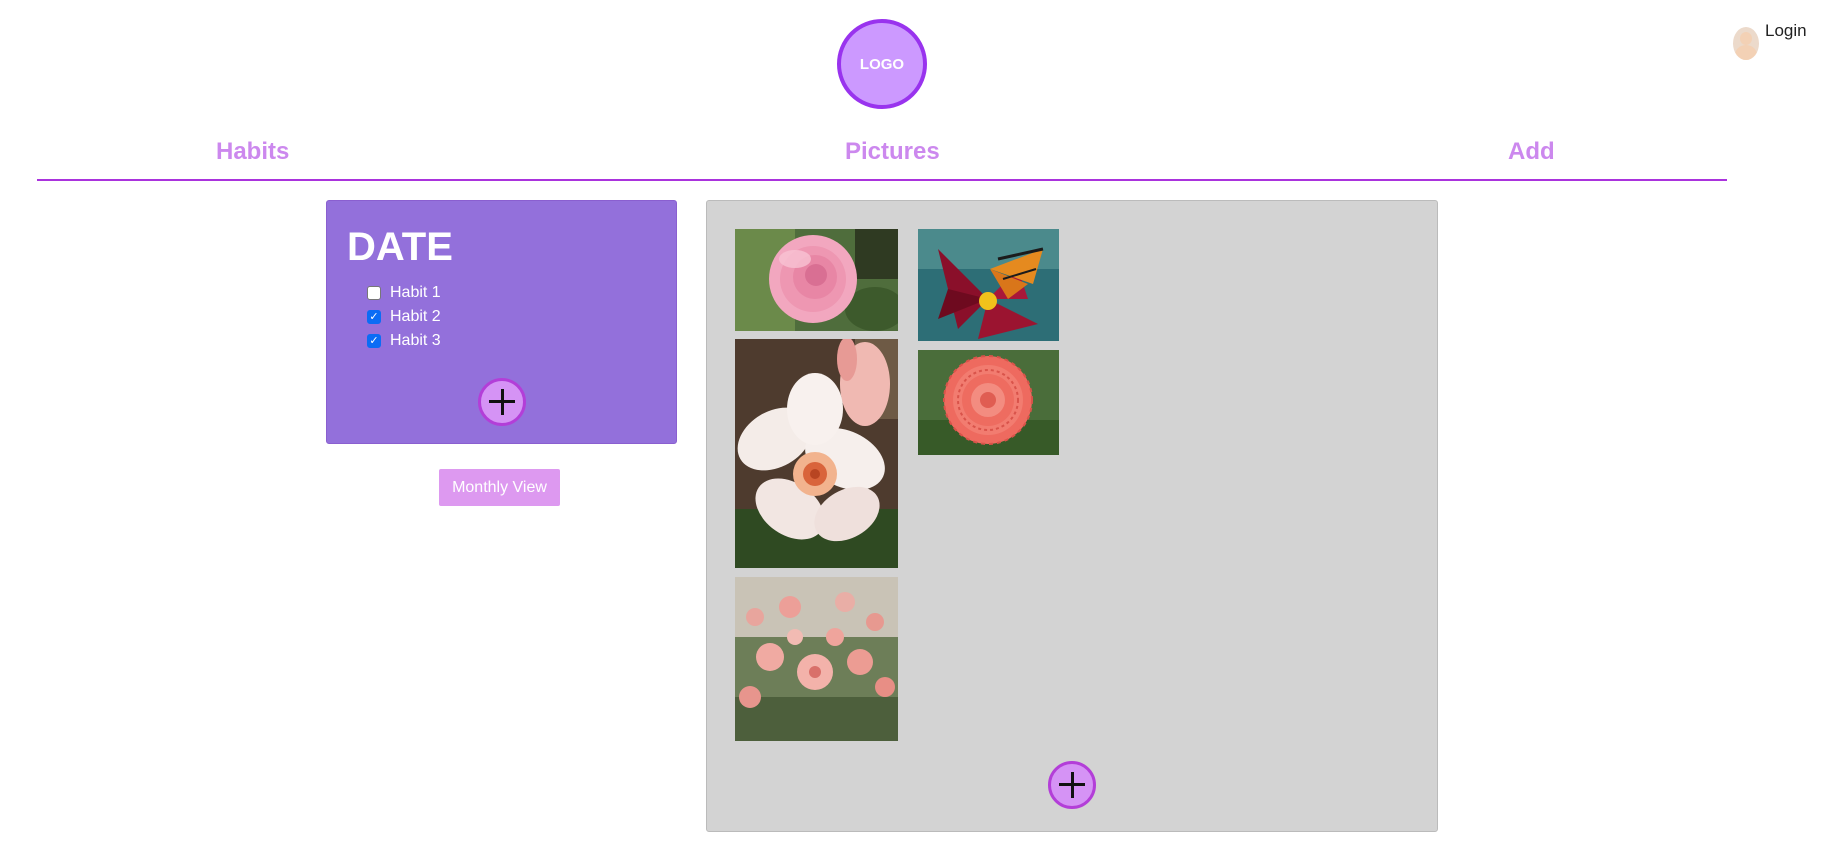 The height and width of the screenshot is (854, 1823). I want to click on habit-label: Habit 1, so click(415, 292).